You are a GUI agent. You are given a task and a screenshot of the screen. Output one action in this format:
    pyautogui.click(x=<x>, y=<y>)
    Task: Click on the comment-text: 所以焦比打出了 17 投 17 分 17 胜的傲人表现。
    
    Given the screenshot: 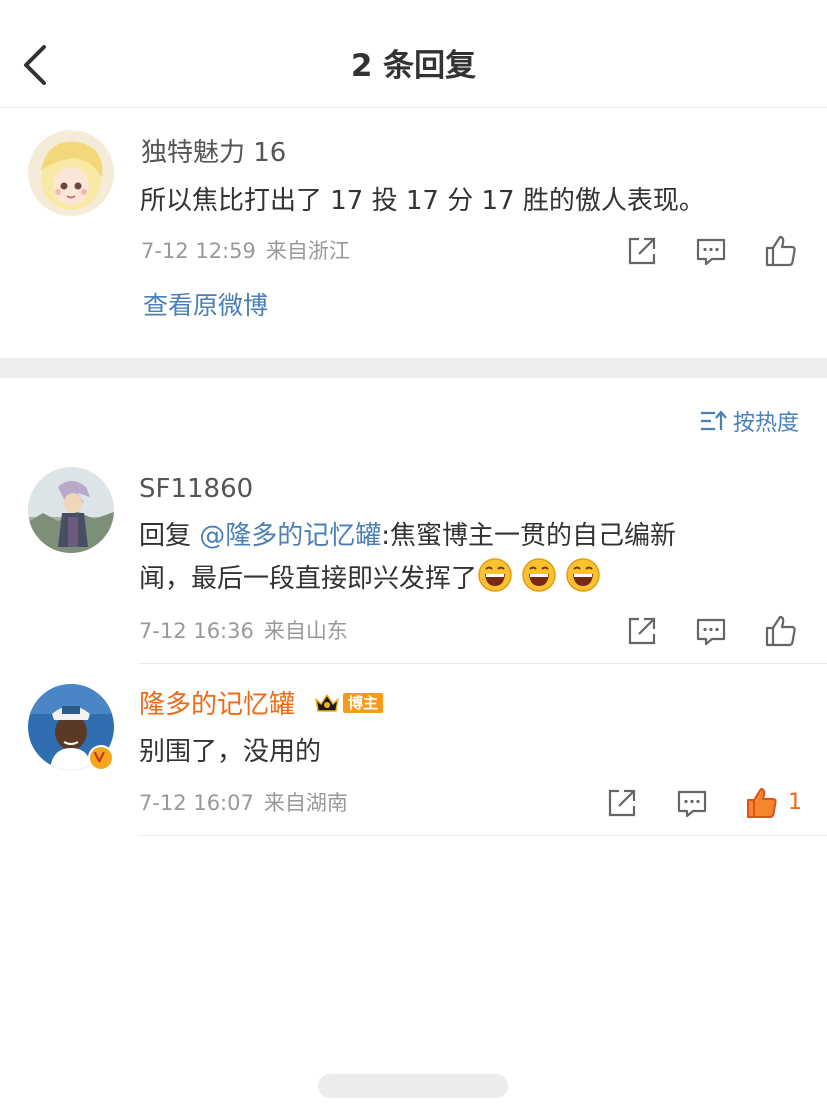 What is the action you would take?
    pyautogui.click(x=422, y=201)
    